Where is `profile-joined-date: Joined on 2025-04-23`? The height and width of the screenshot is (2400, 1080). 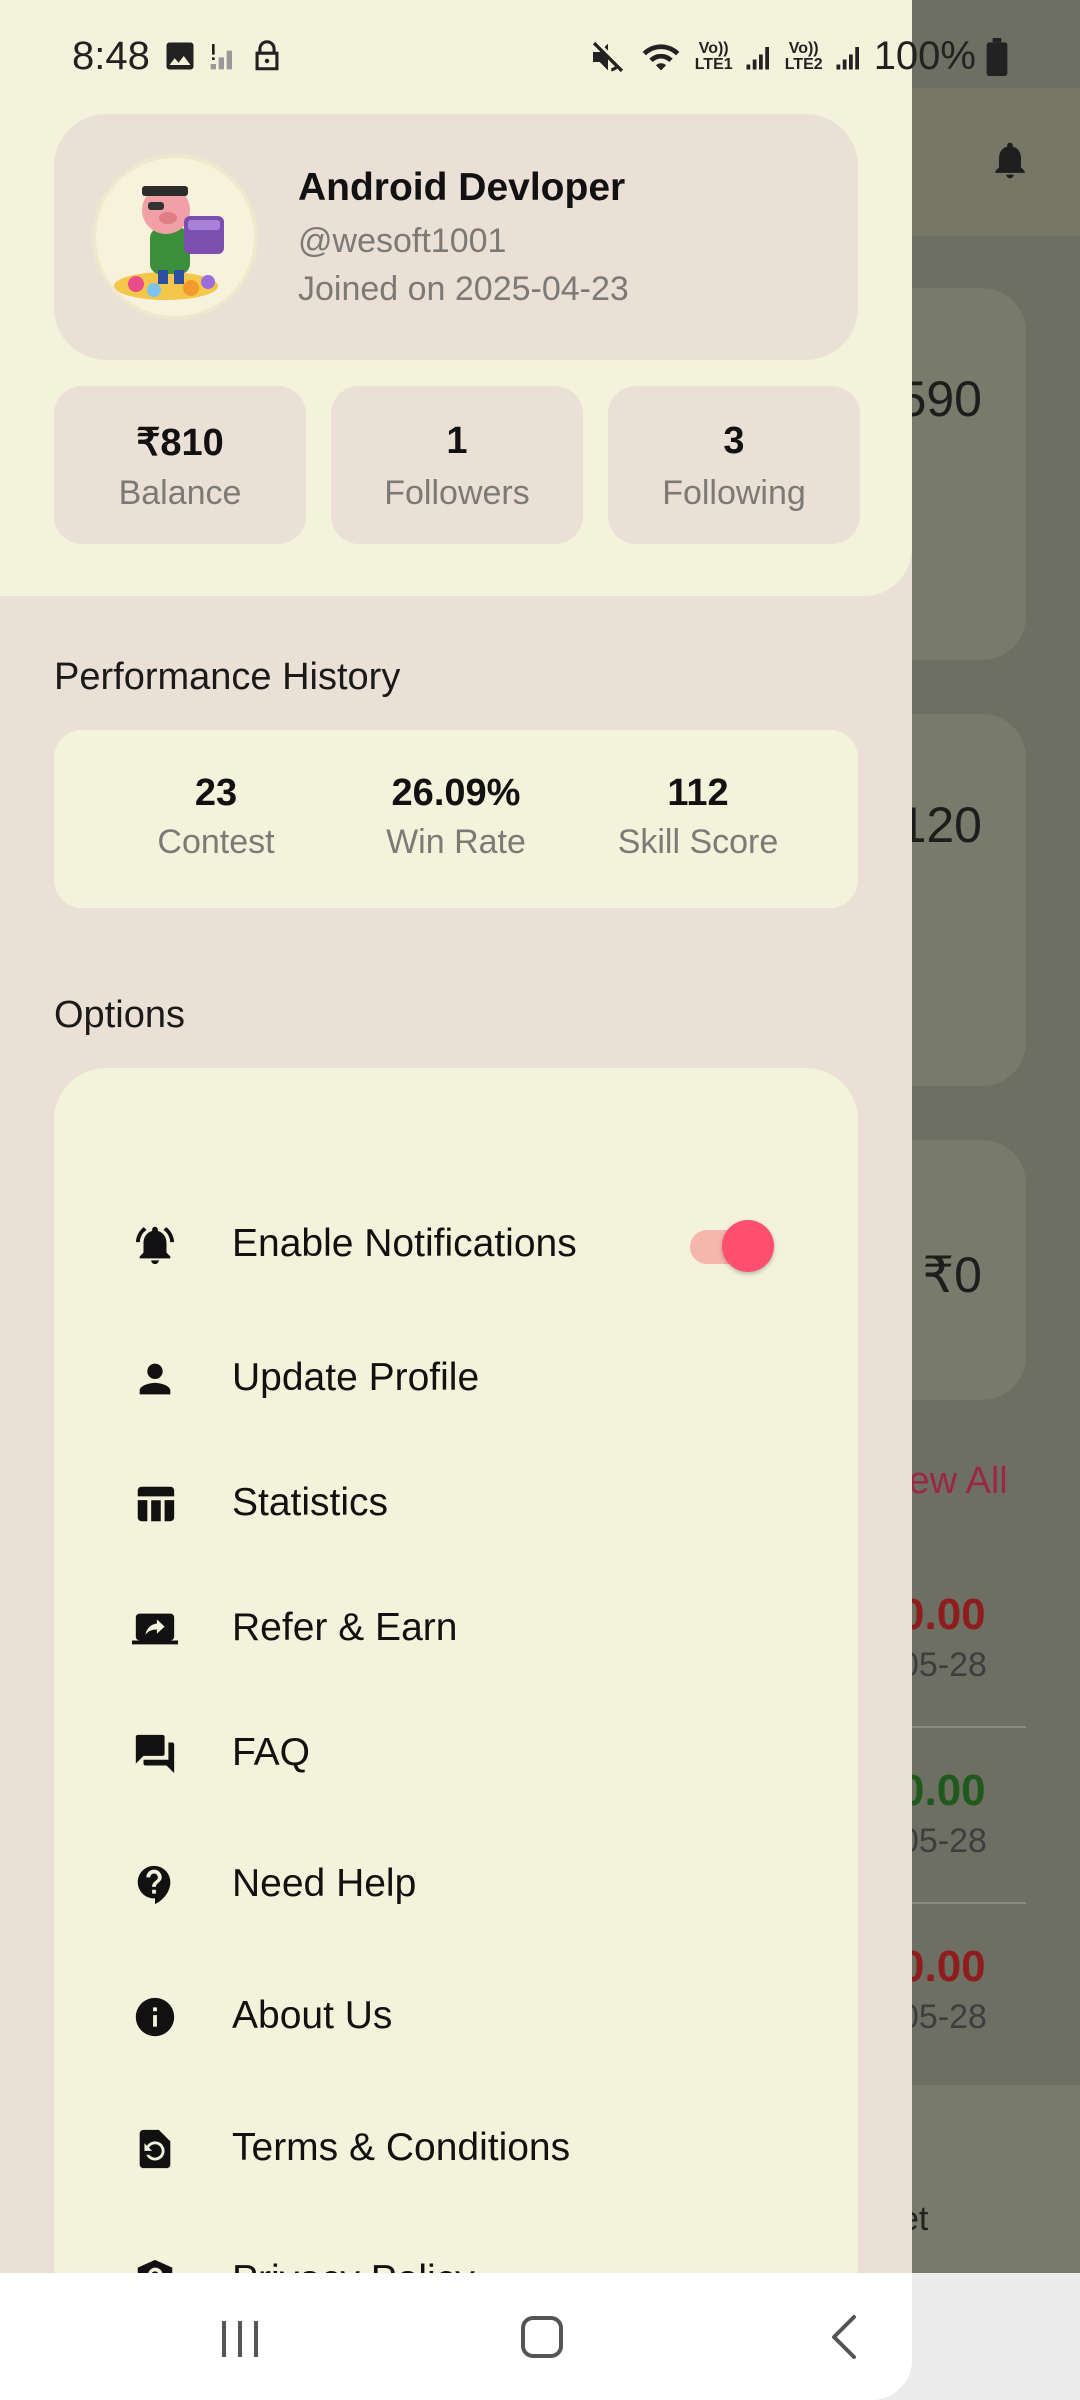 profile-joined-date: Joined on 2025-04-23 is located at coordinates (463, 289).